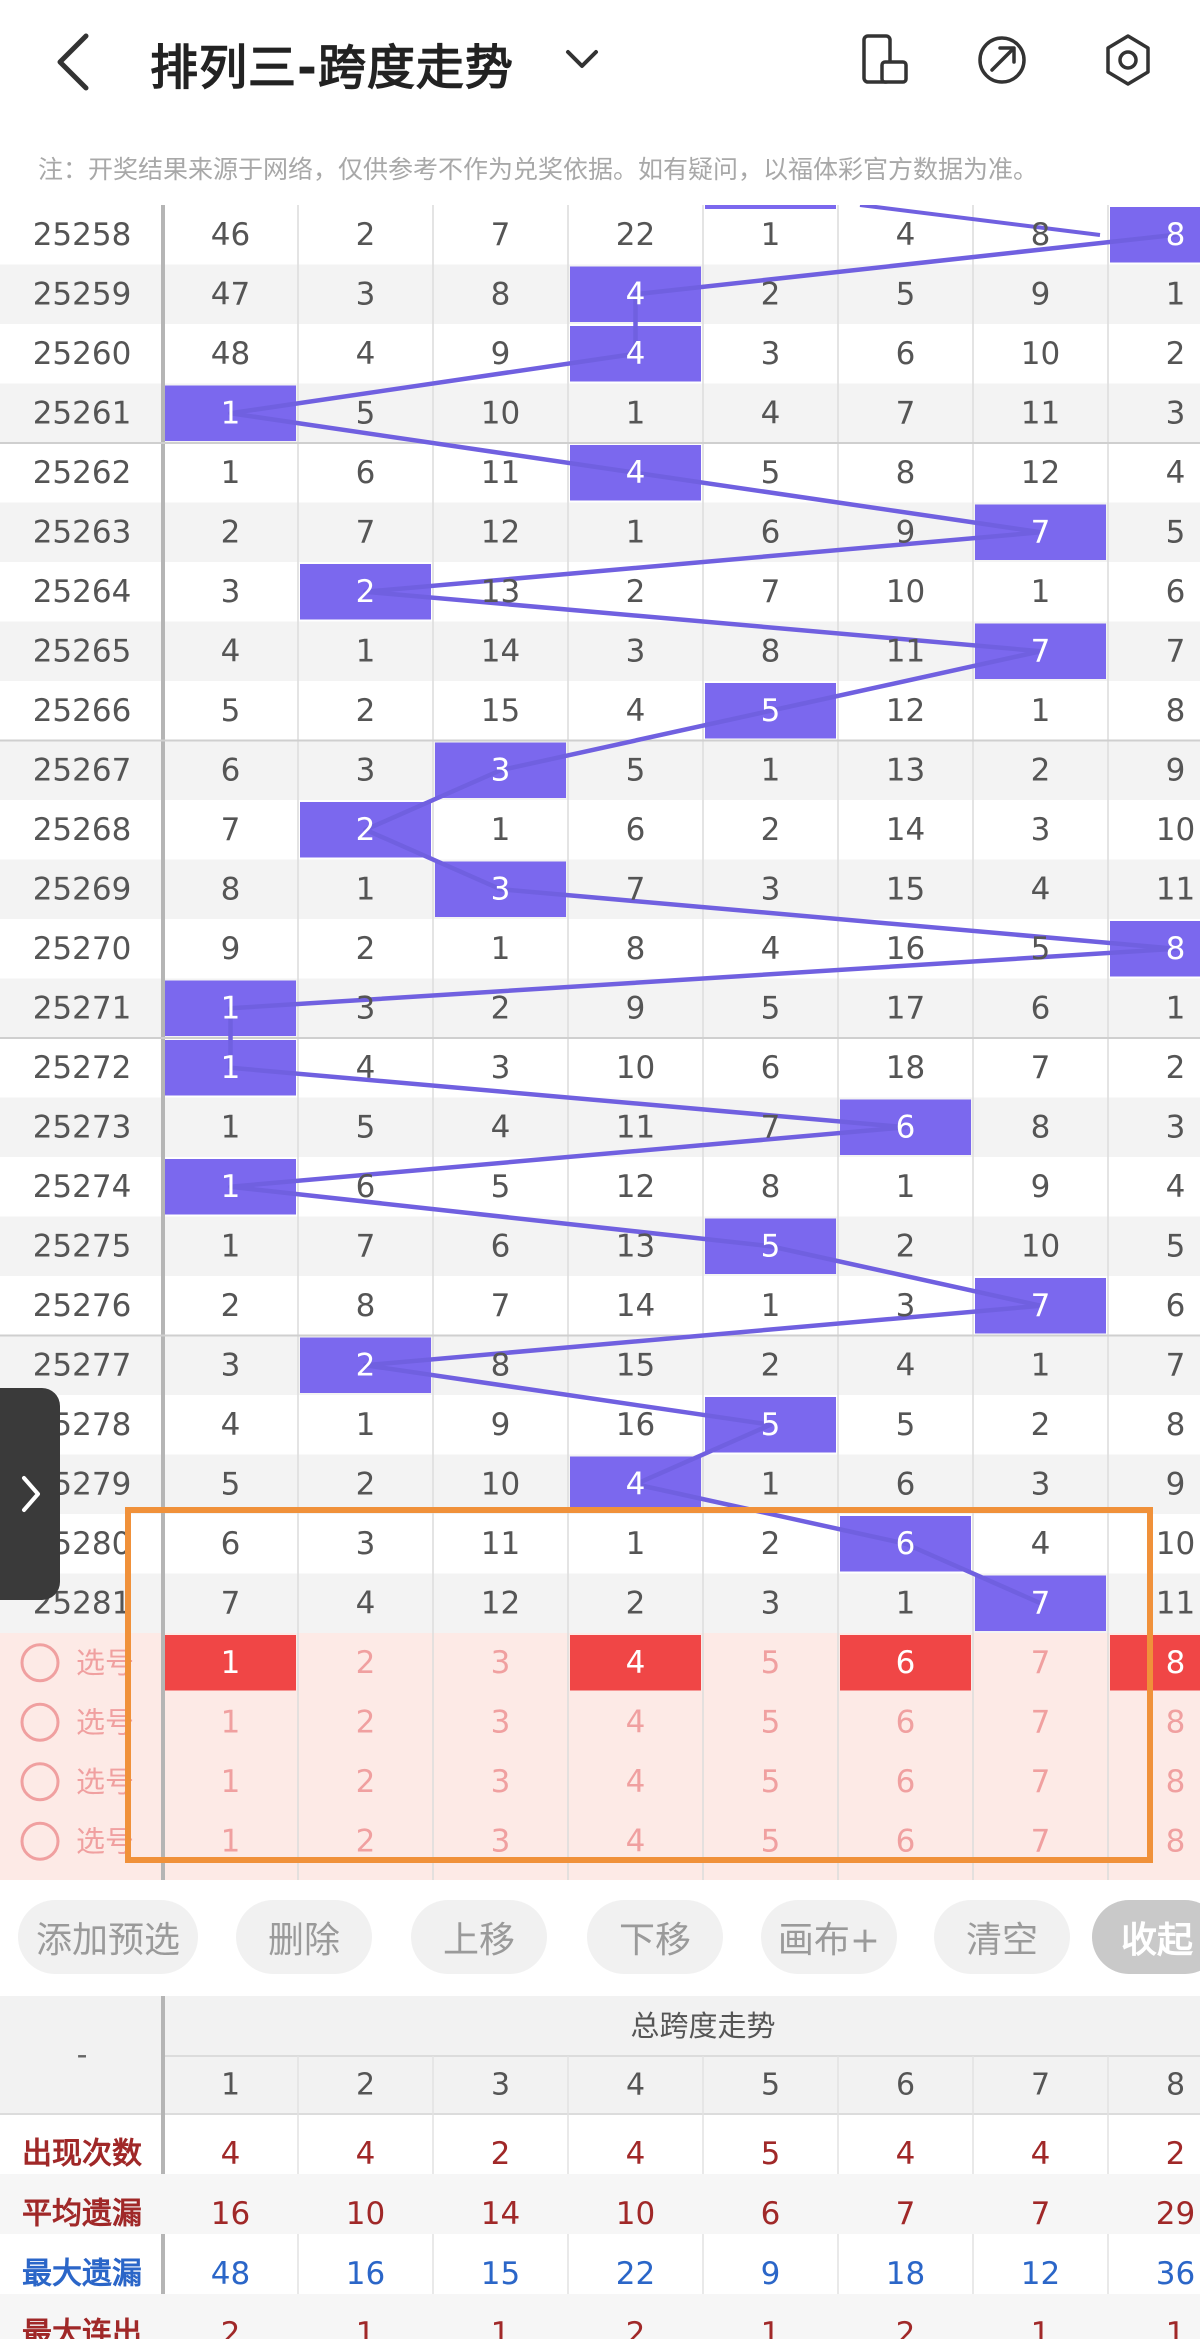  What do you see at coordinates (884, 60) in the screenshot?
I see `rotate-screen-icon` at bounding box center [884, 60].